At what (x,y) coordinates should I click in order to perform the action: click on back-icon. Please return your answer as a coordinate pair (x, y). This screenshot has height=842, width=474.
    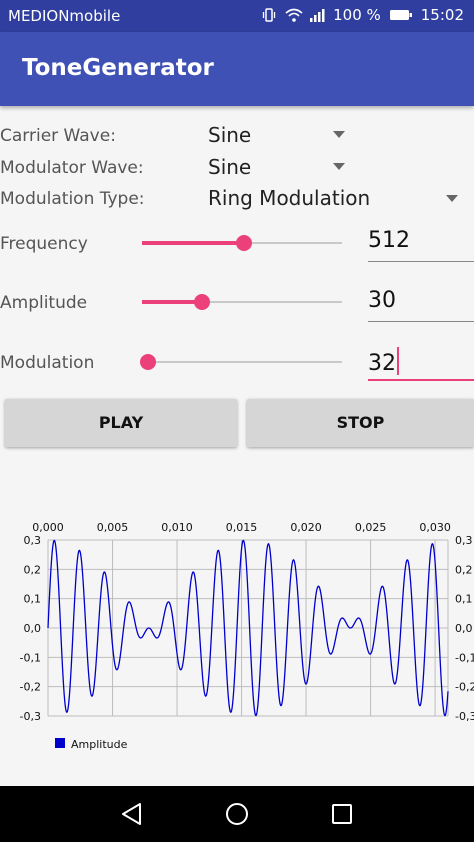
    Looking at the image, I should click on (131, 814).